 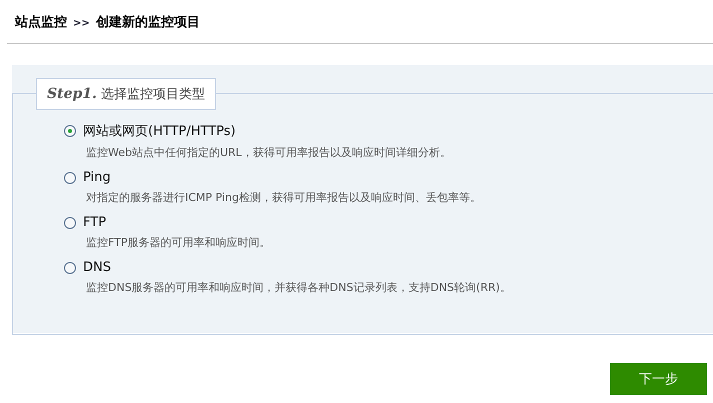 What do you see at coordinates (97, 267) in the screenshot?
I see `option-label: DNS` at bounding box center [97, 267].